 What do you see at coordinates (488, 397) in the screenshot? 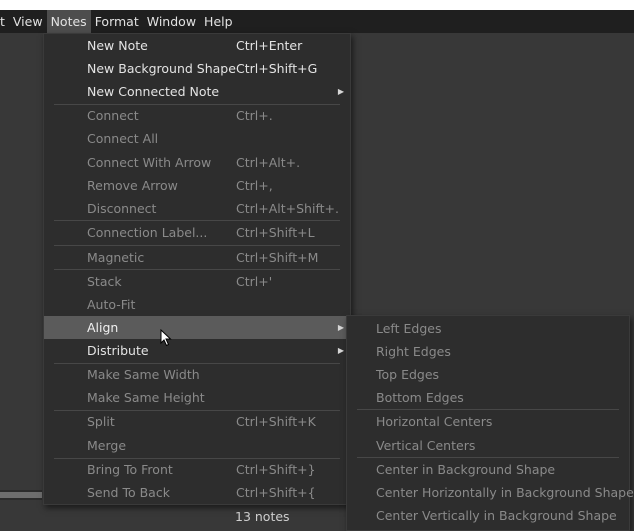
I see `submenu-item-bottom-edges: Bottom Edges` at bounding box center [488, 397].